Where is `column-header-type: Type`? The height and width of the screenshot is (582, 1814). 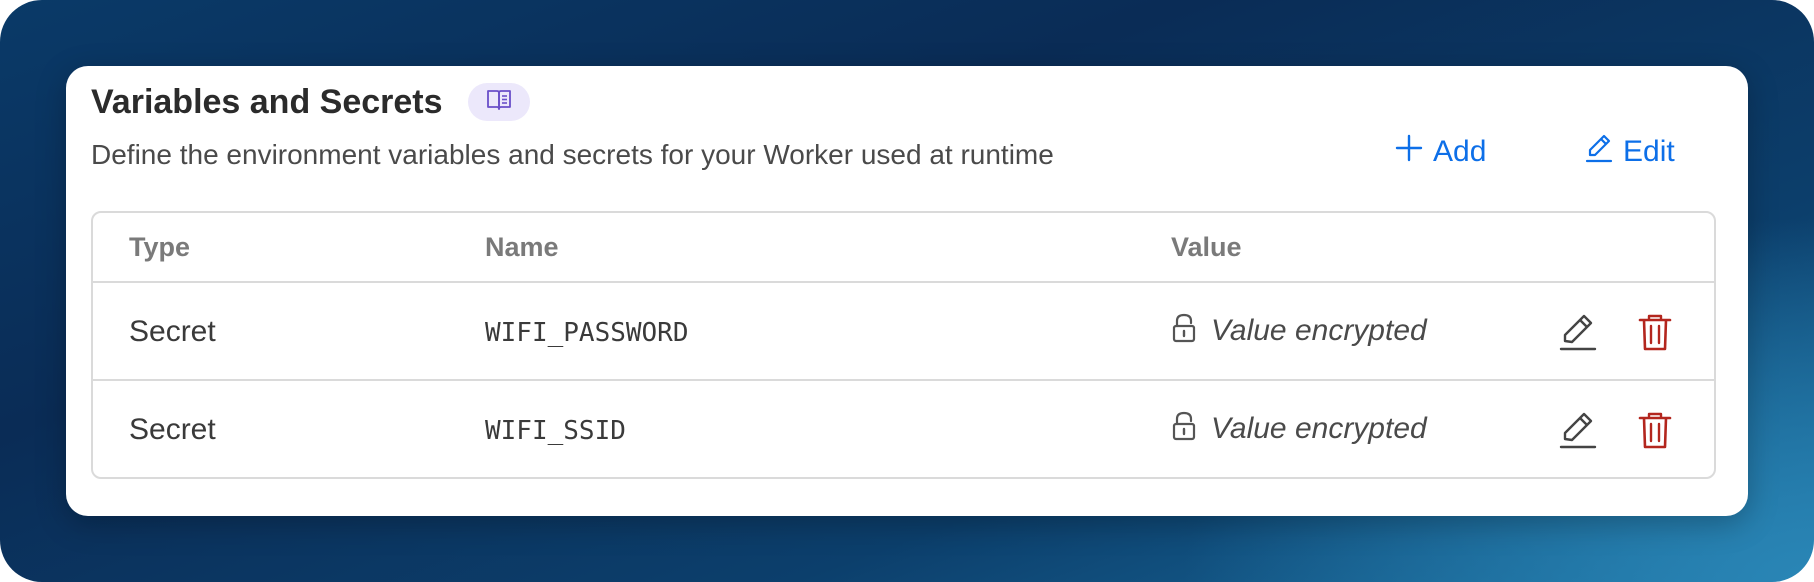 column-header-type: Type is located at coordinates (160, 247).